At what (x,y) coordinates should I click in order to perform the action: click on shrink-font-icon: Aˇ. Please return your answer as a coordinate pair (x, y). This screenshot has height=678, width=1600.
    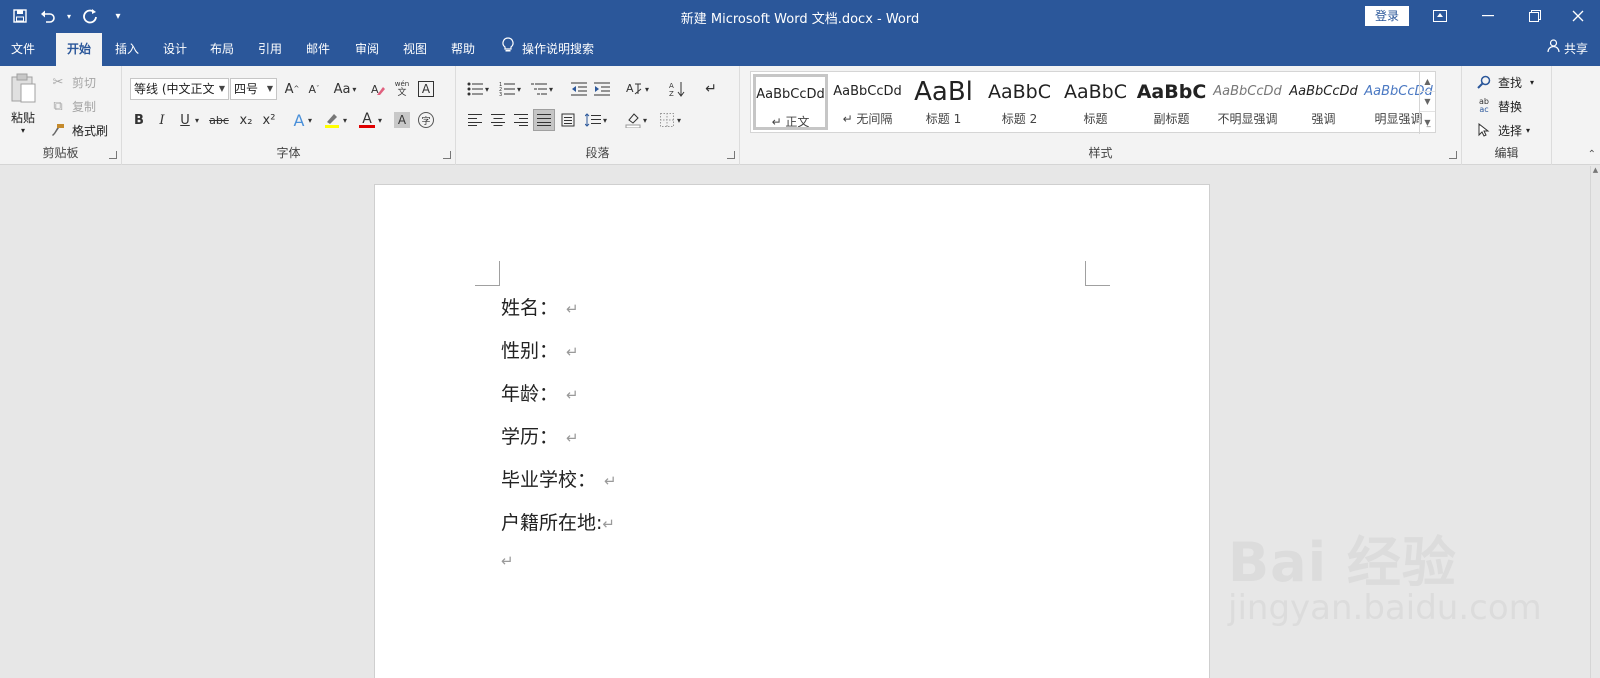
    Looking at the image, I should click on (314, 89).